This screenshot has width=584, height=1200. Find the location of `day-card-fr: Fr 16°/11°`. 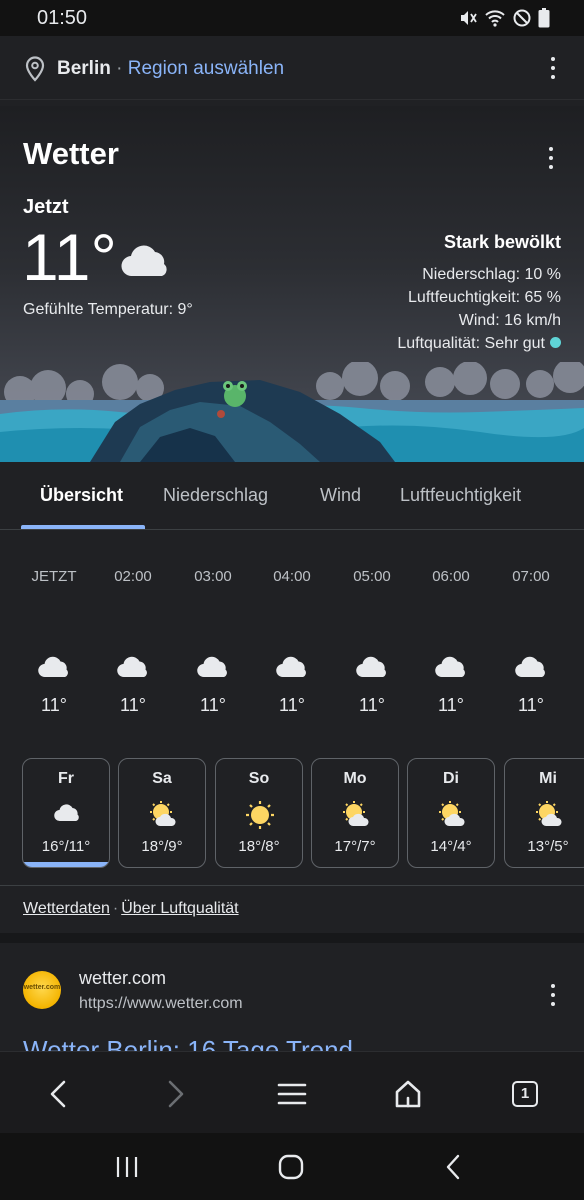

day-card-fr: Fr 16°/11° is located at coordinates (66, 813).